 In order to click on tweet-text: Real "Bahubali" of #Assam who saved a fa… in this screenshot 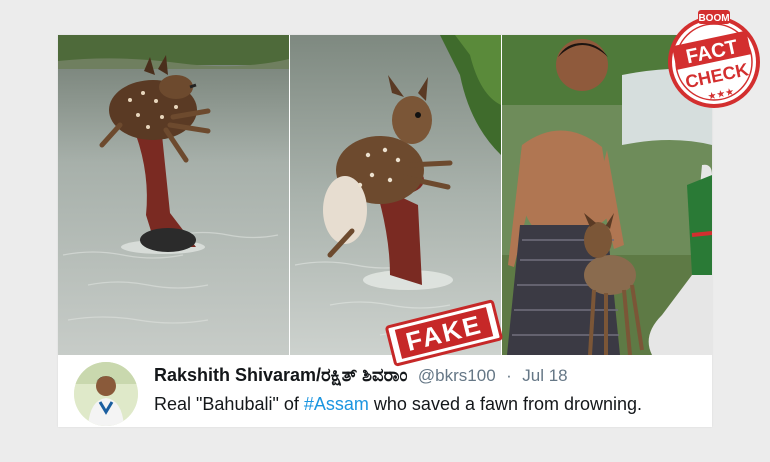, I will do `click(398, 404)`.